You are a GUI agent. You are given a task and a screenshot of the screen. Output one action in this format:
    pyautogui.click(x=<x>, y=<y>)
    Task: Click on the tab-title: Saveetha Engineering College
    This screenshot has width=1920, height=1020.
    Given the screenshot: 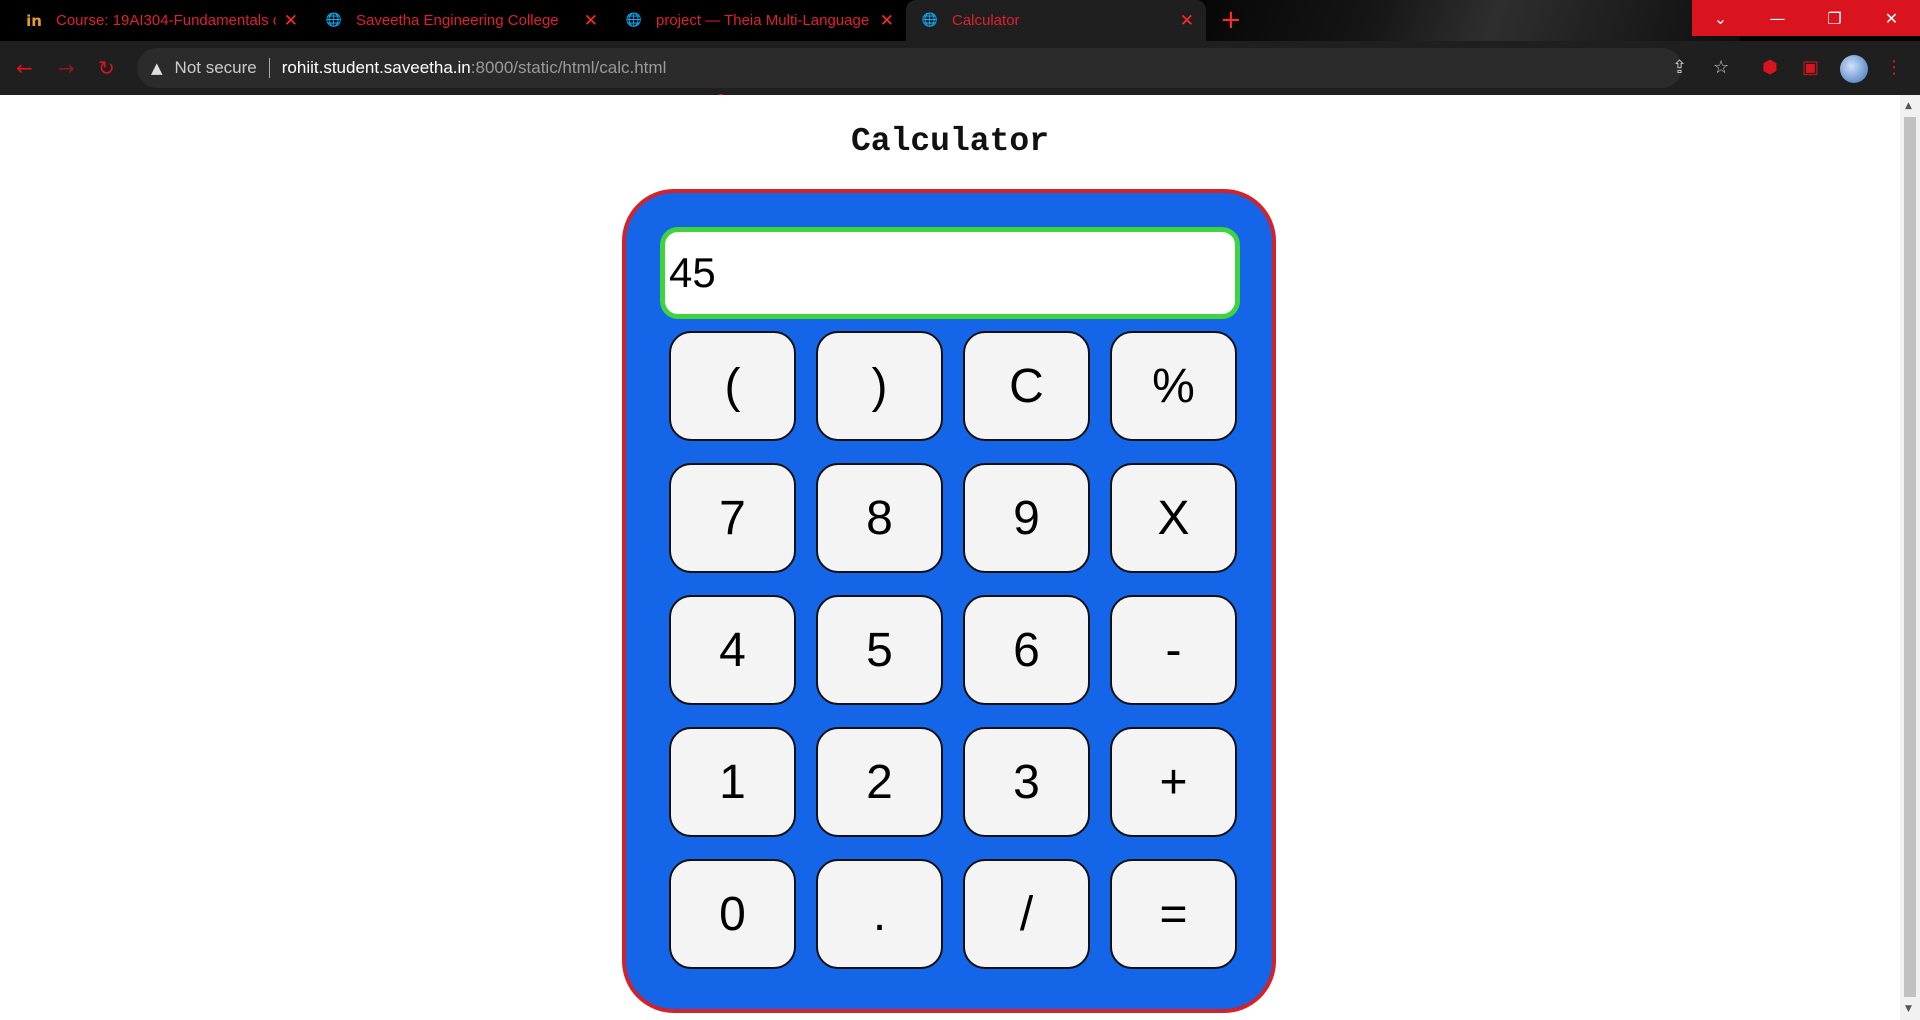 What is the action you would take?
    pyautogui.click(x=457, y=20)
    